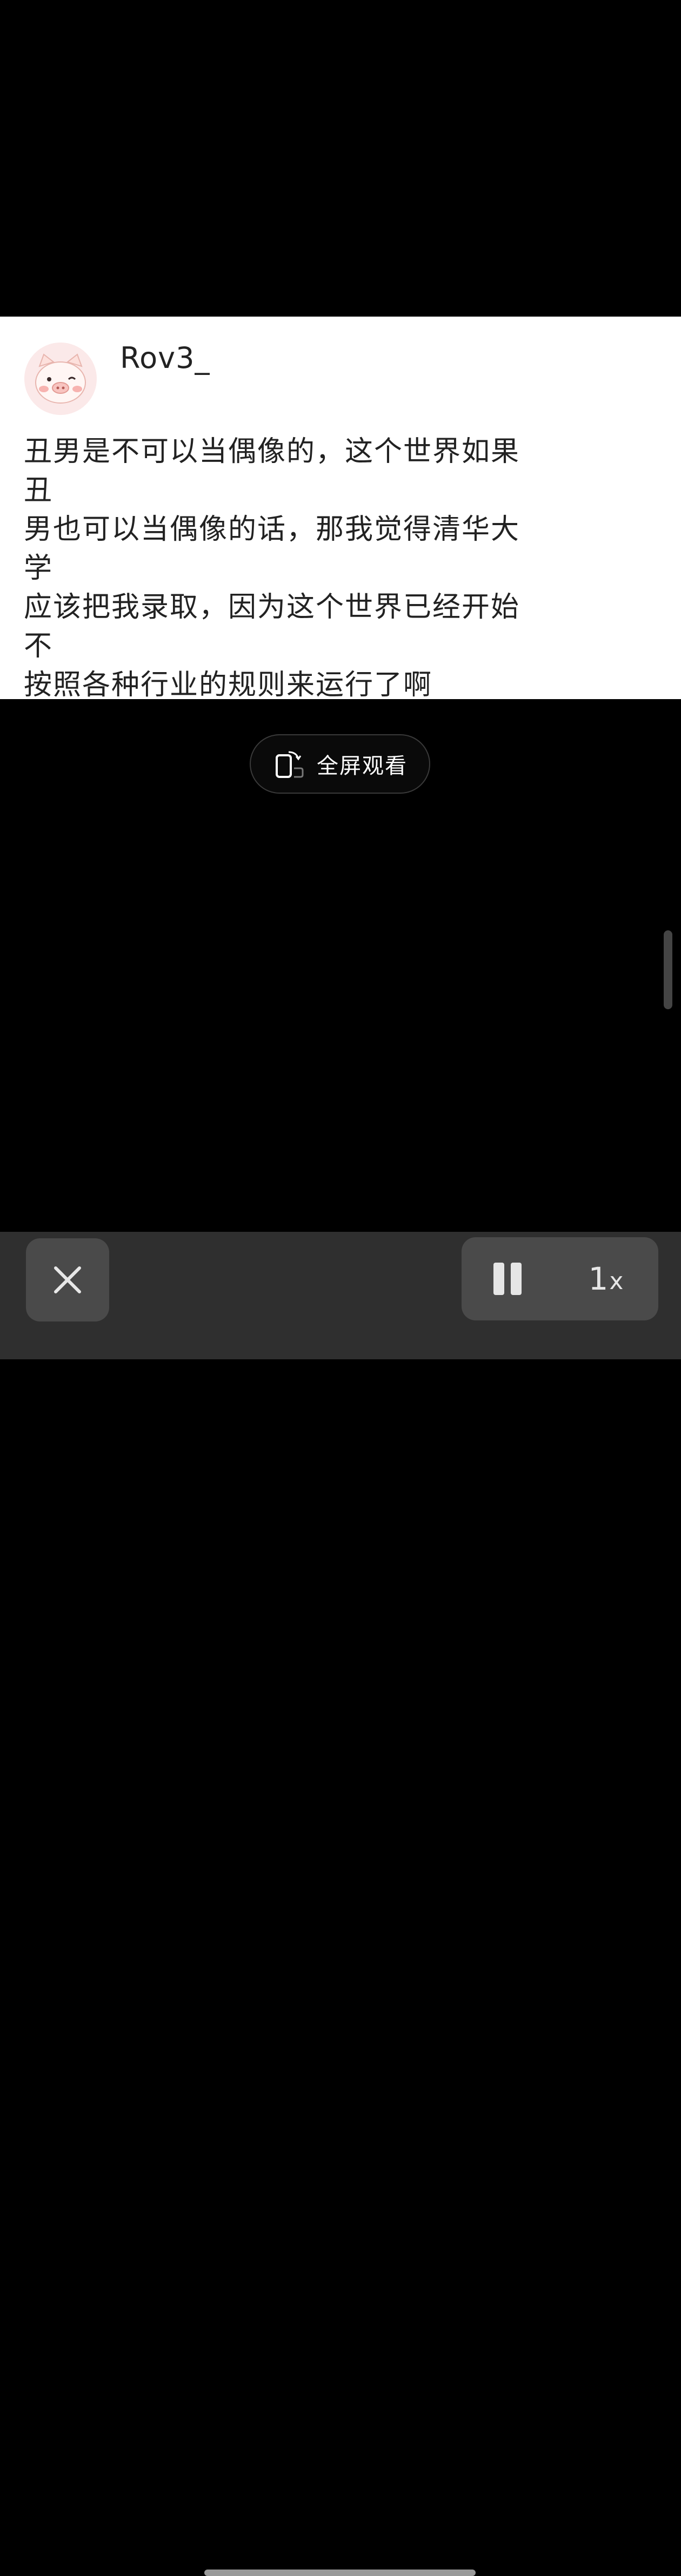 This screenshot has width=681, height=2576. I want to click on user-avatar, so click(60, 379).